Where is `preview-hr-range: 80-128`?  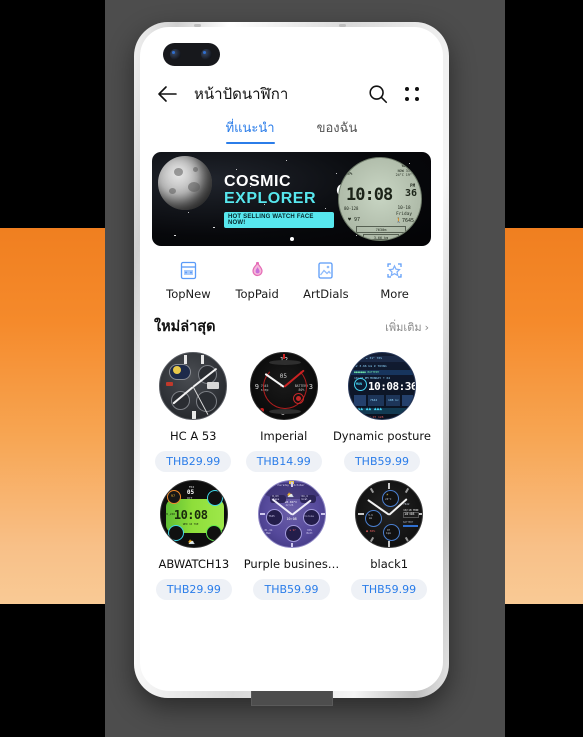
preview-hr-range: 80-128 is located at coordinates (351, 208).